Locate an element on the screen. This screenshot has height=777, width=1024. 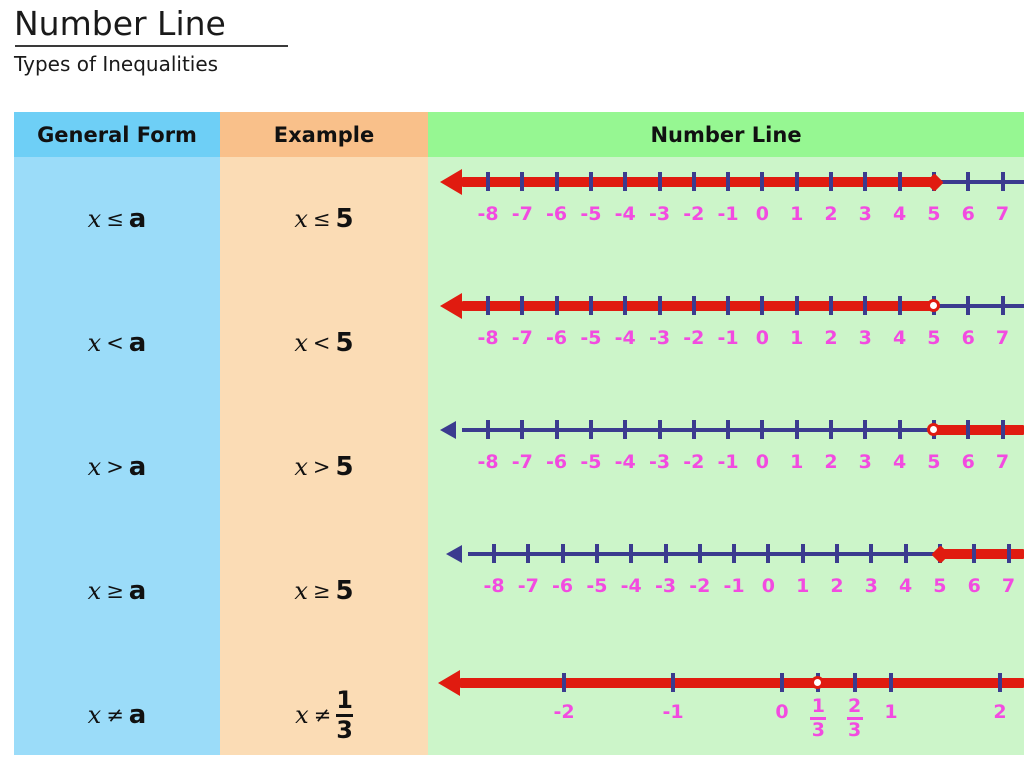
axis-label: -8 is located at coordinates (488, 338).